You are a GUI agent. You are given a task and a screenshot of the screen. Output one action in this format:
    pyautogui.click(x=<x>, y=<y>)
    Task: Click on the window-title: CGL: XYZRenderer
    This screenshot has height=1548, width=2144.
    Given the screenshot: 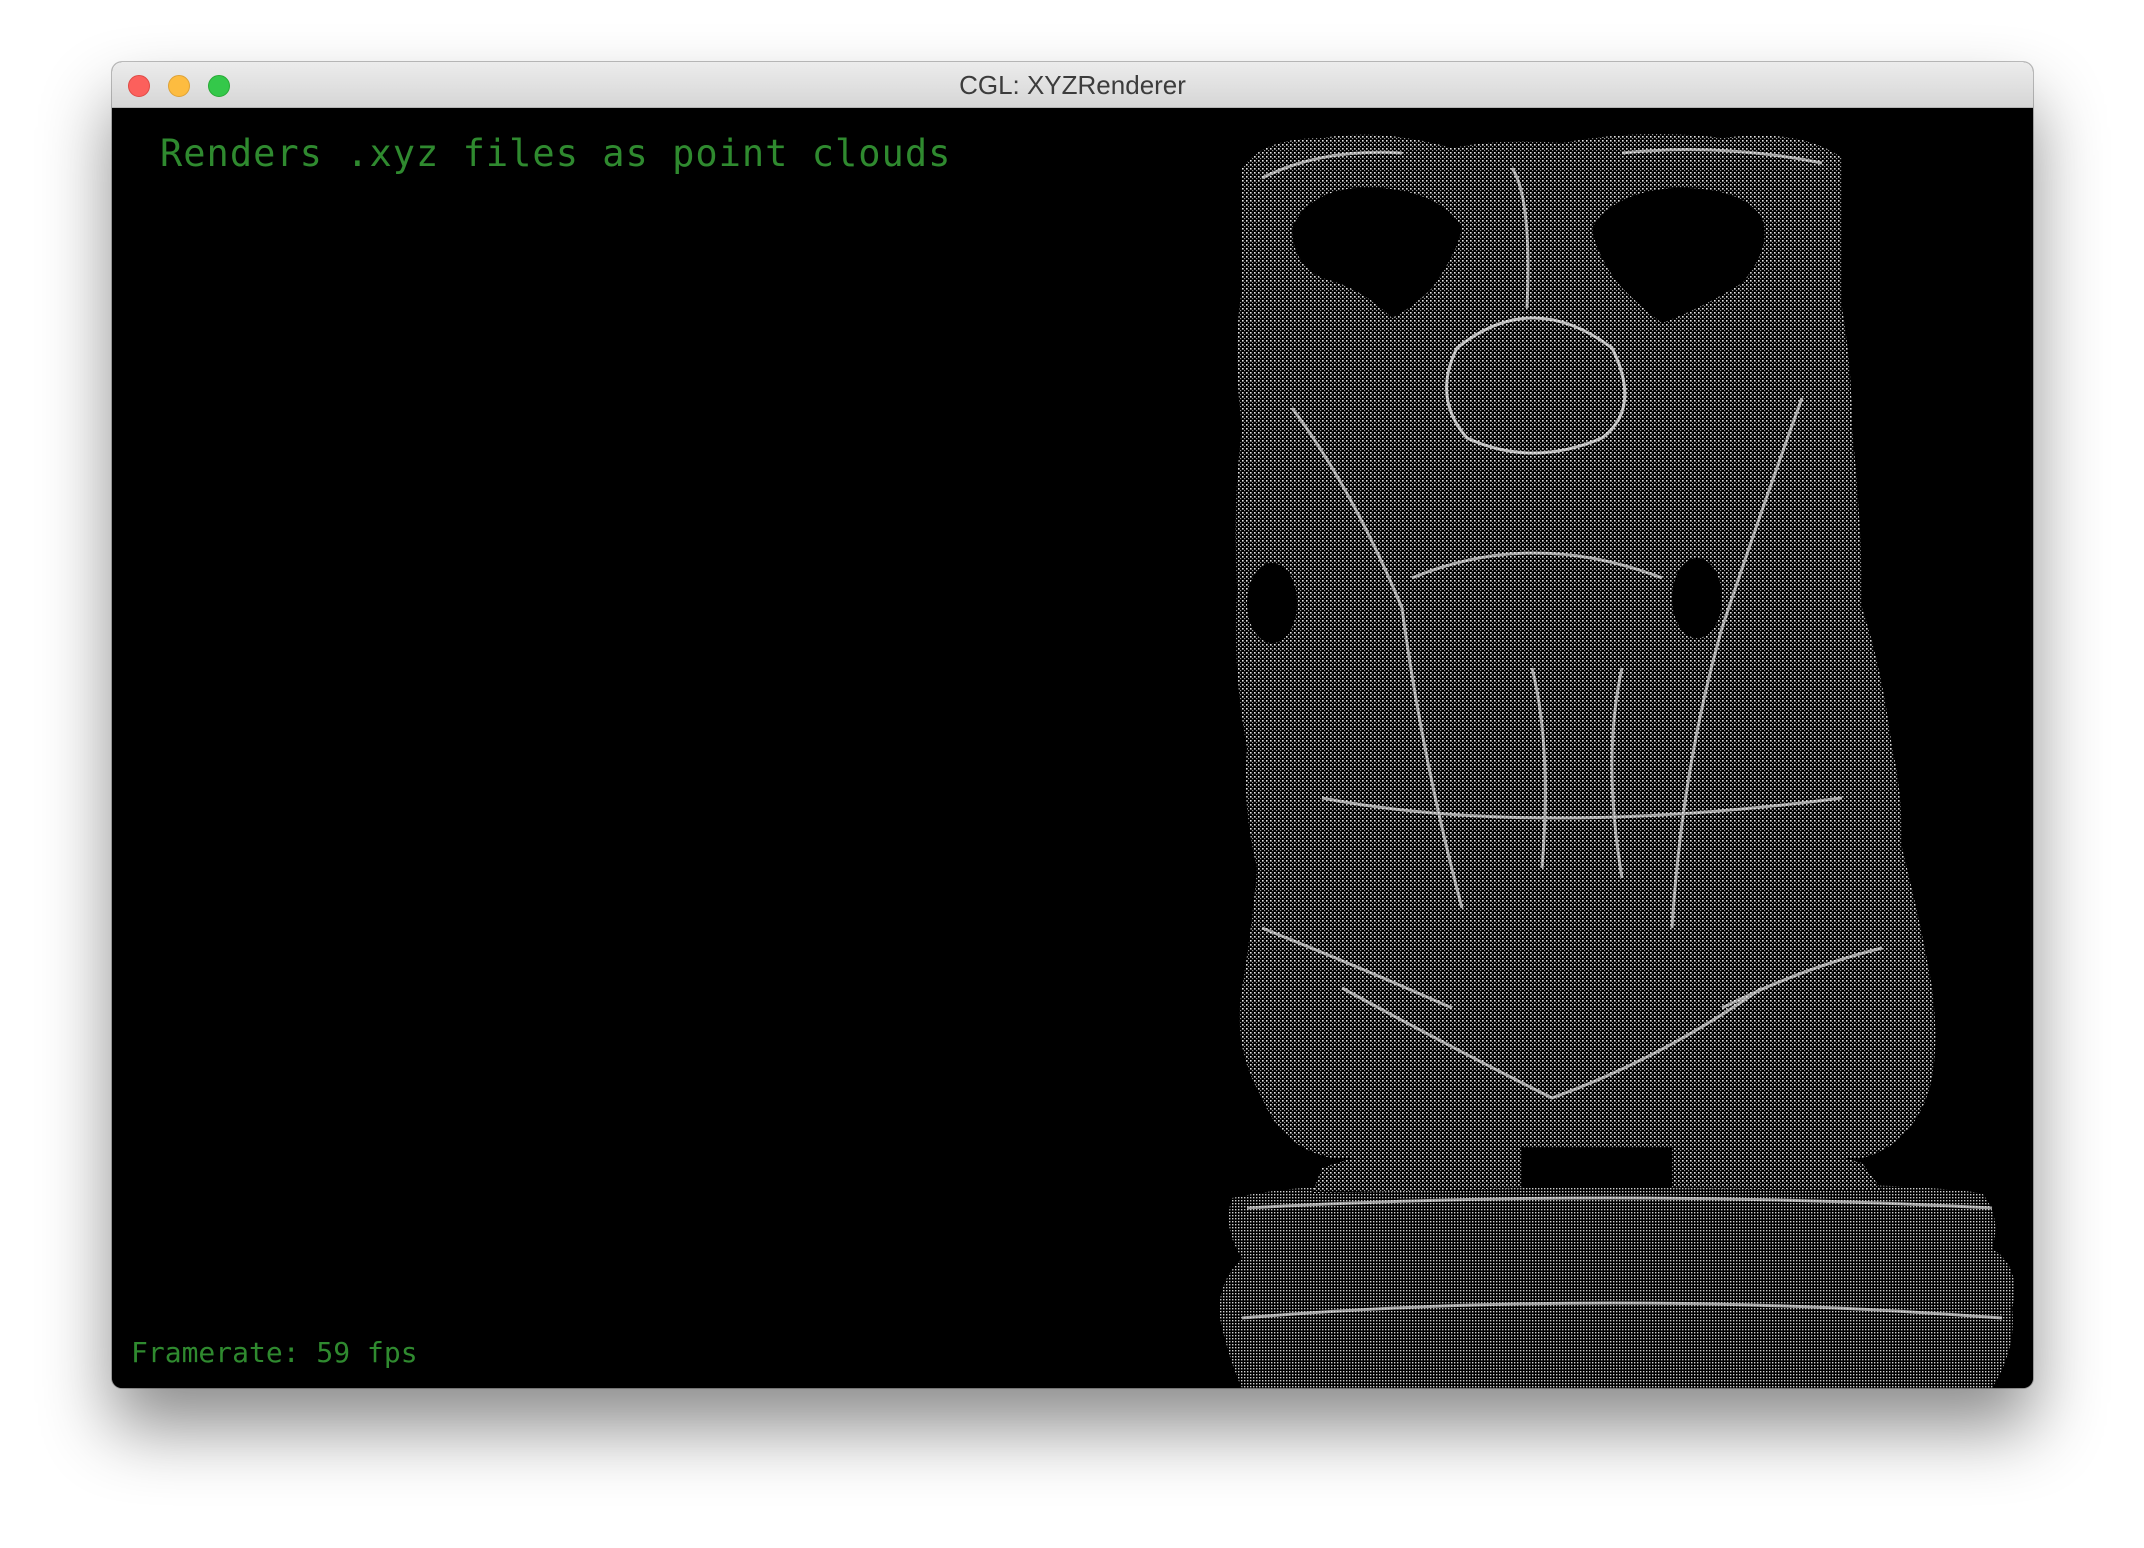 What is the action you would take?
    pyautogui.click(x=1072, y=85)
    